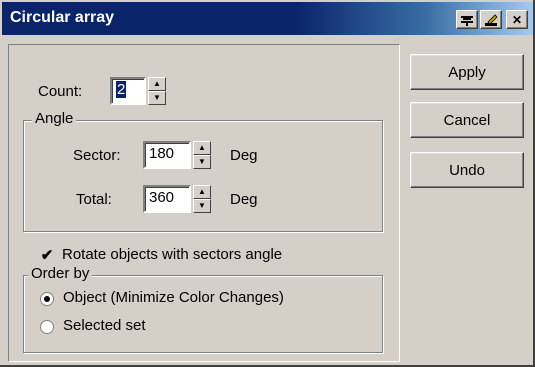  I want to click on count-spinner: ▲ ▼, so click(157, 91).